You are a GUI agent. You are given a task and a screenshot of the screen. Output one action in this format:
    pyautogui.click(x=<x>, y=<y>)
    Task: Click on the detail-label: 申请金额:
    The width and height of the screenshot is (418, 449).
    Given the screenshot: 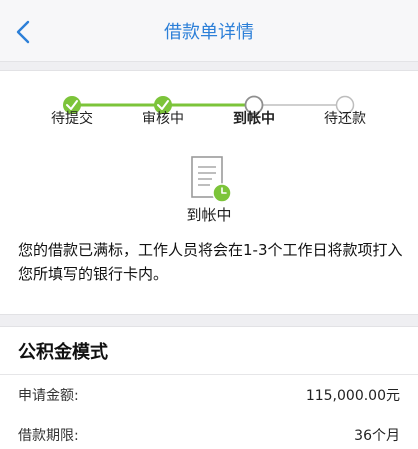 What is the action you would take?
    pyautogui.click(x=48, y=396)
    